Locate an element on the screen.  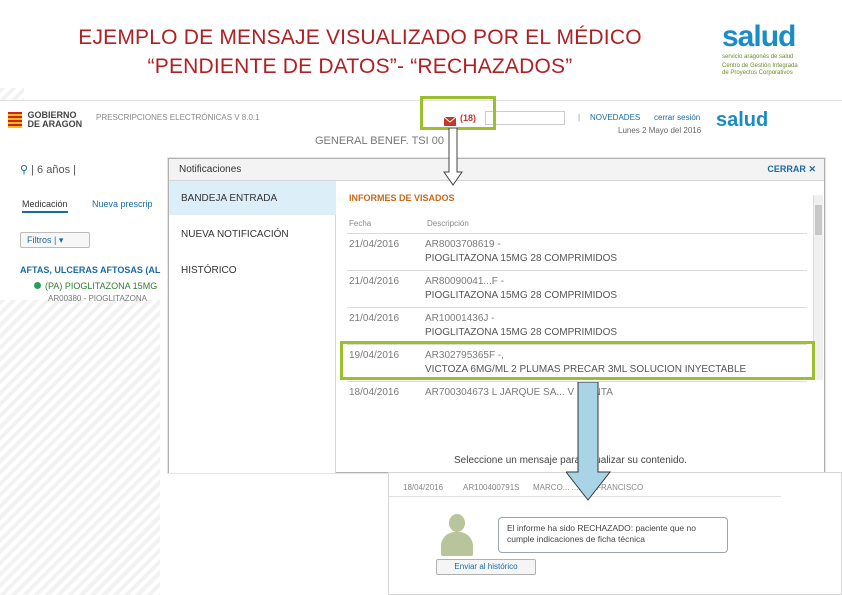
row-code: AR80090041...F - is located at coordinates (464, 281).